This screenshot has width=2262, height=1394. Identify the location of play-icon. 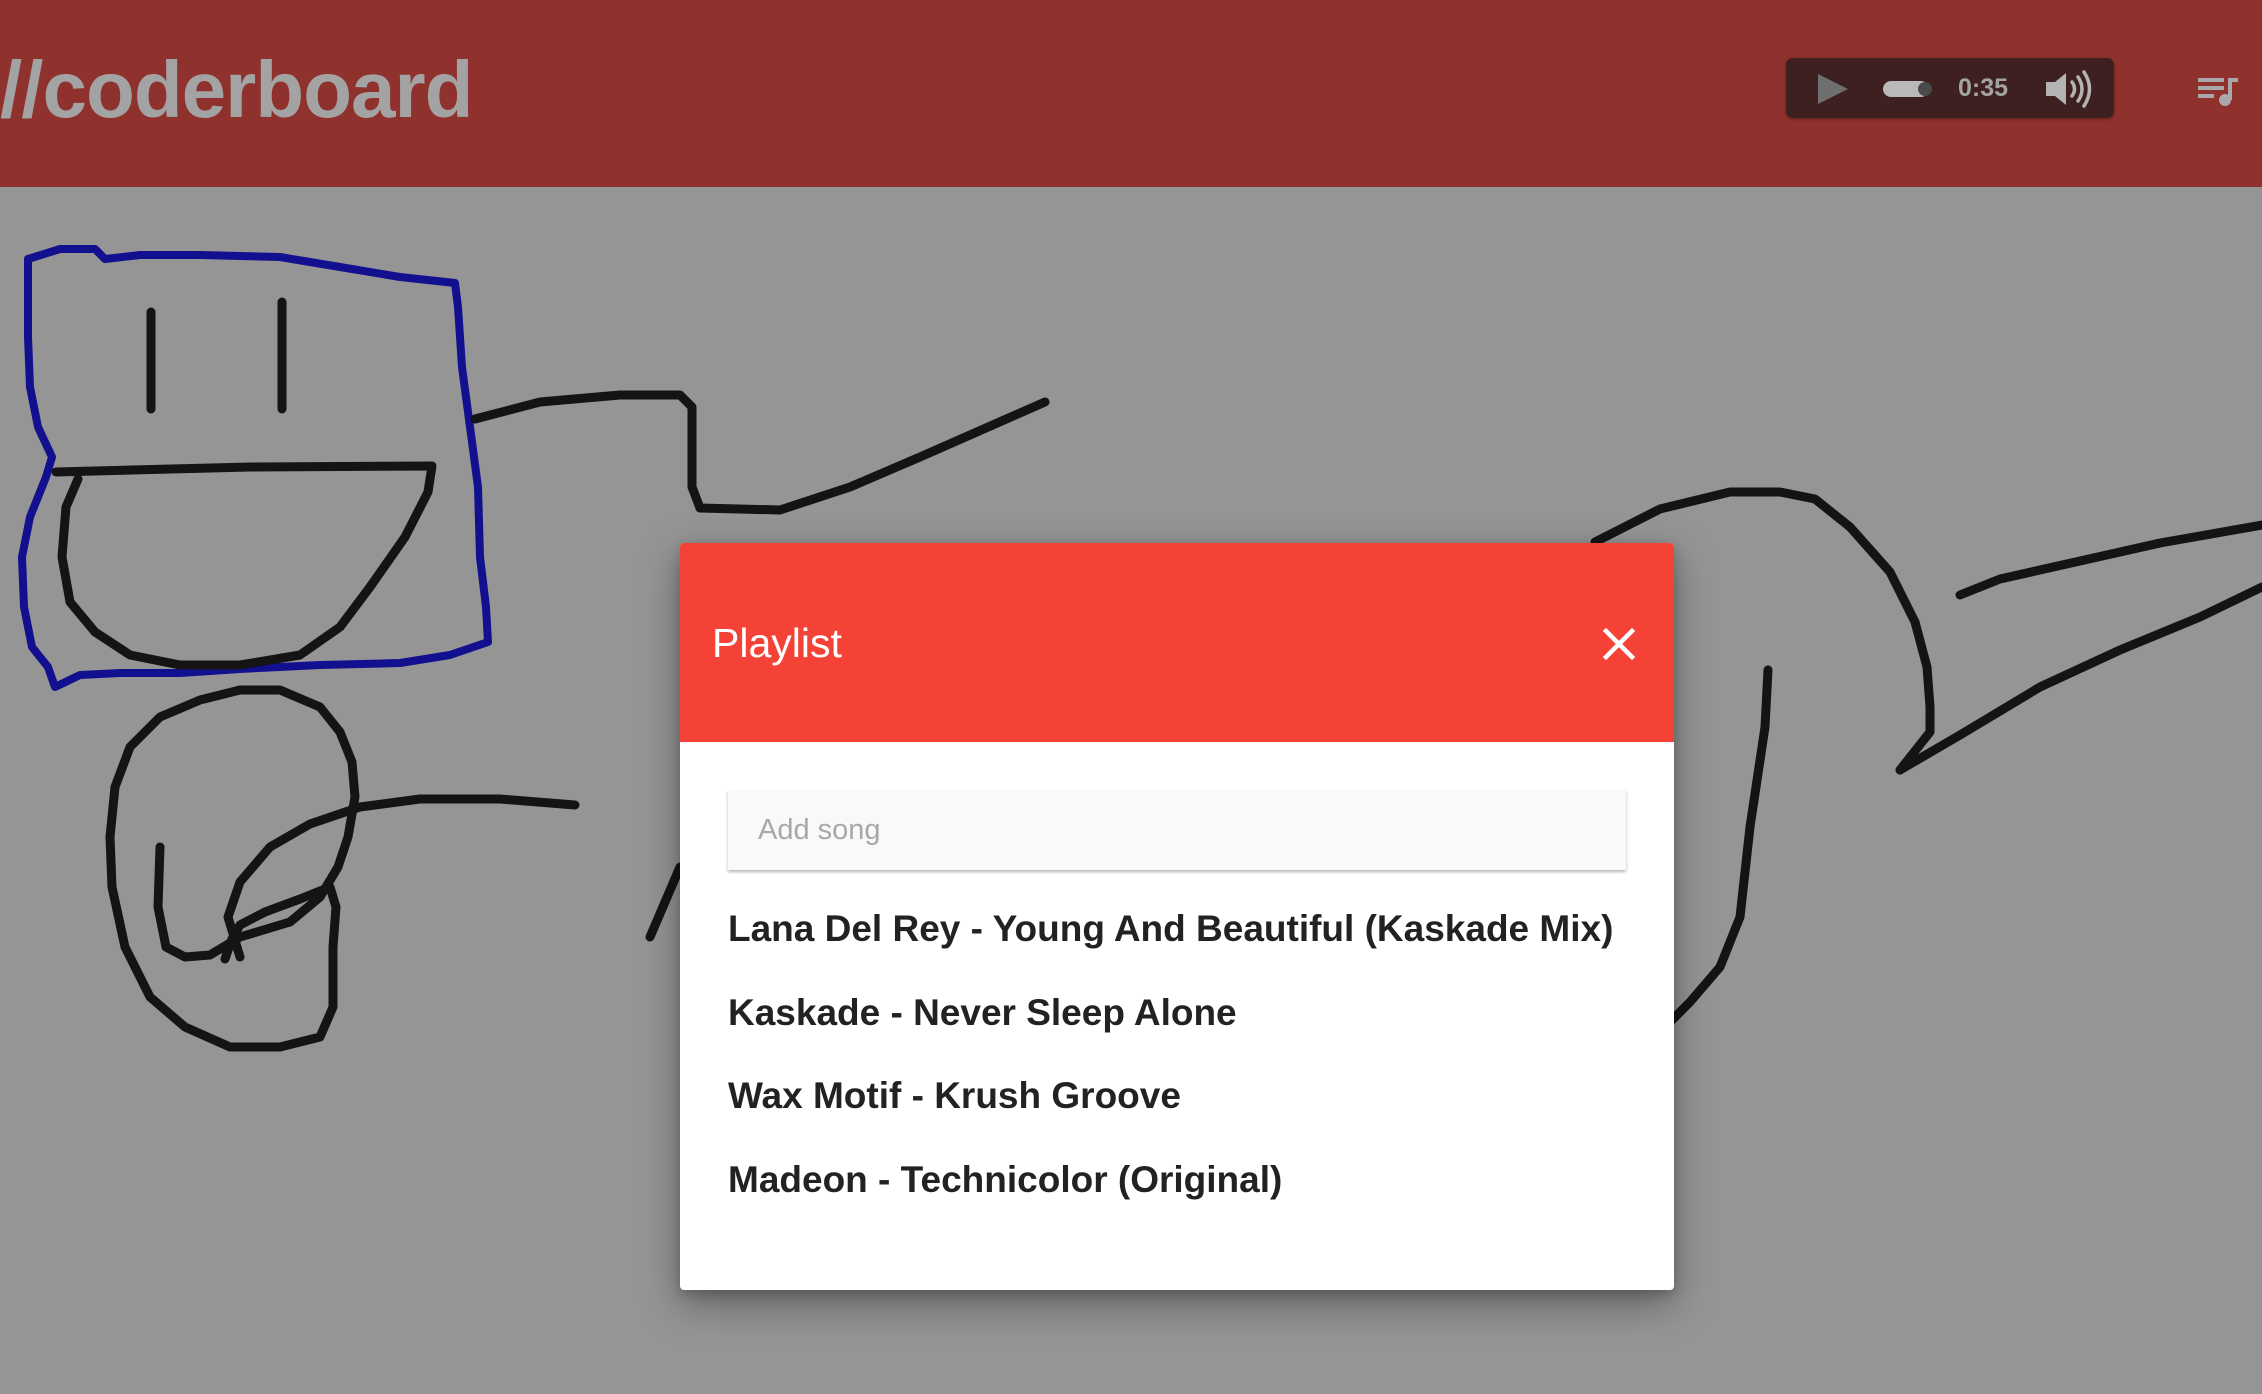
(1832, 89).